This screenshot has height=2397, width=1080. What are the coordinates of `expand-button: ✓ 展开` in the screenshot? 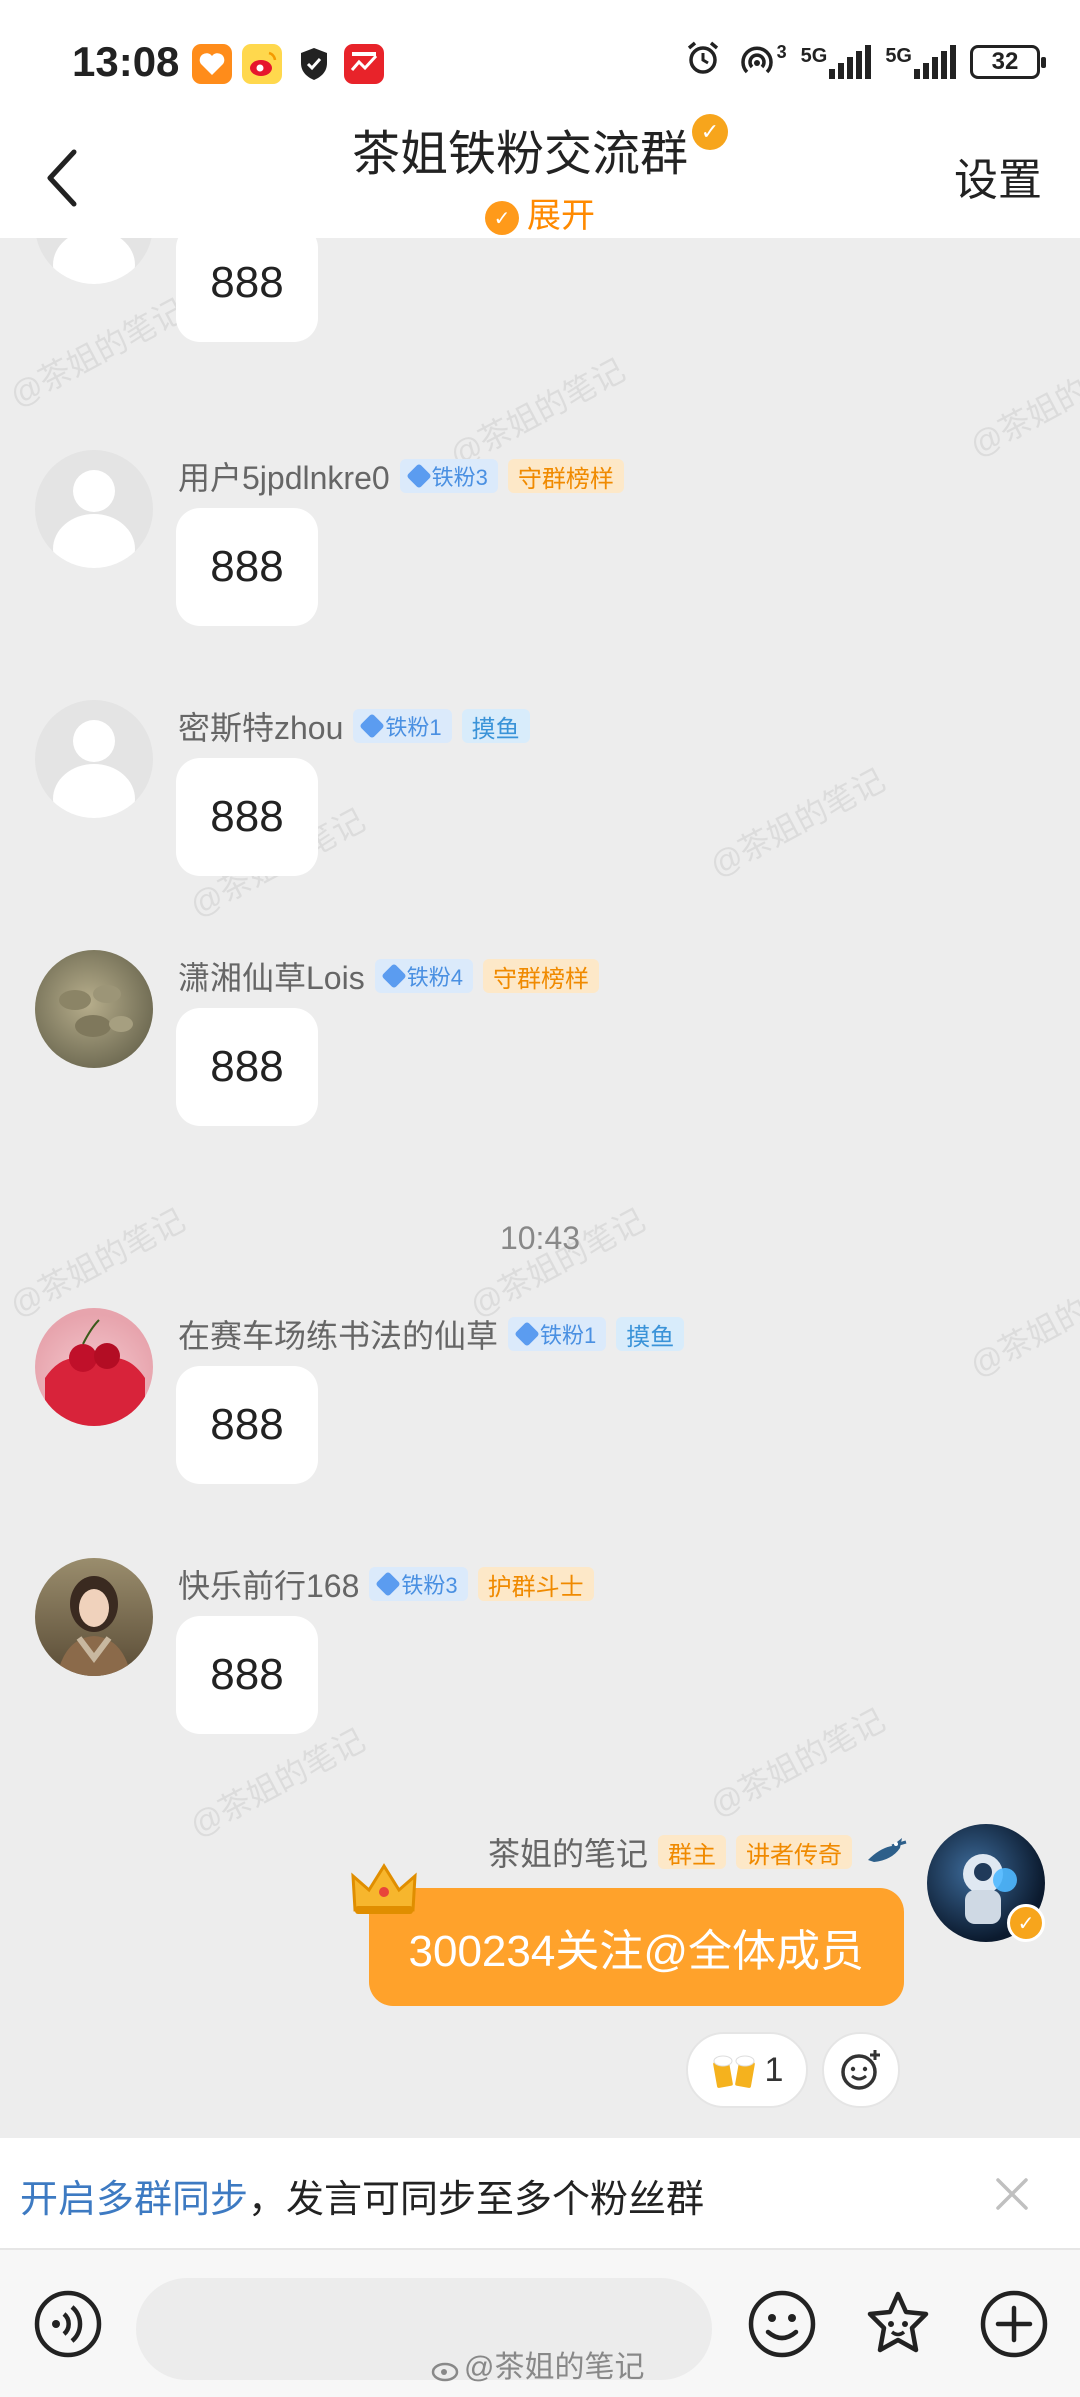 It's located at (540, 212).